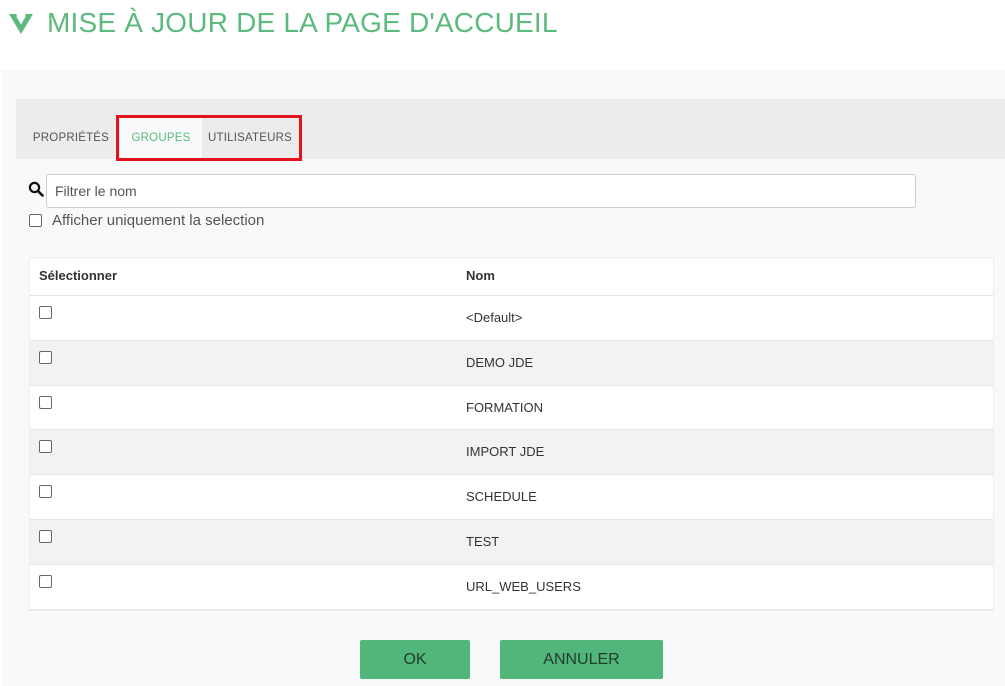 The width and height of the screenshot is (1005, 686). What do you see at coordinates (505, 452) in the screenshot?
I see `row-name: IMPORT JDE` at bounding box center [505, 452].